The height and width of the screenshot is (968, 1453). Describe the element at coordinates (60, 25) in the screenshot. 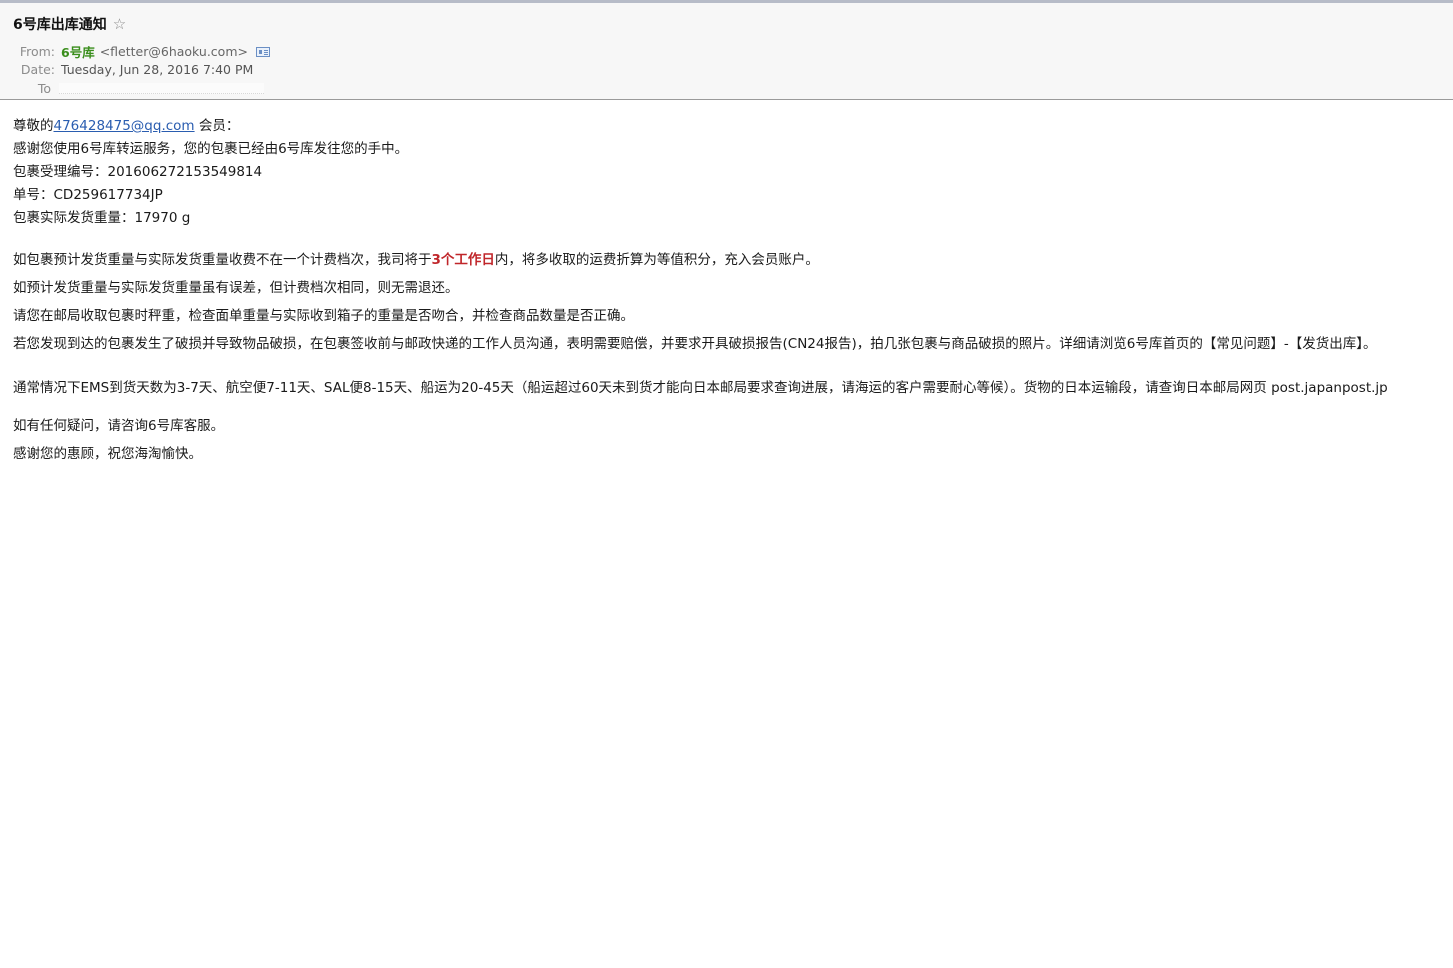

I see `message-subject: 6号库出库通知` at that location.